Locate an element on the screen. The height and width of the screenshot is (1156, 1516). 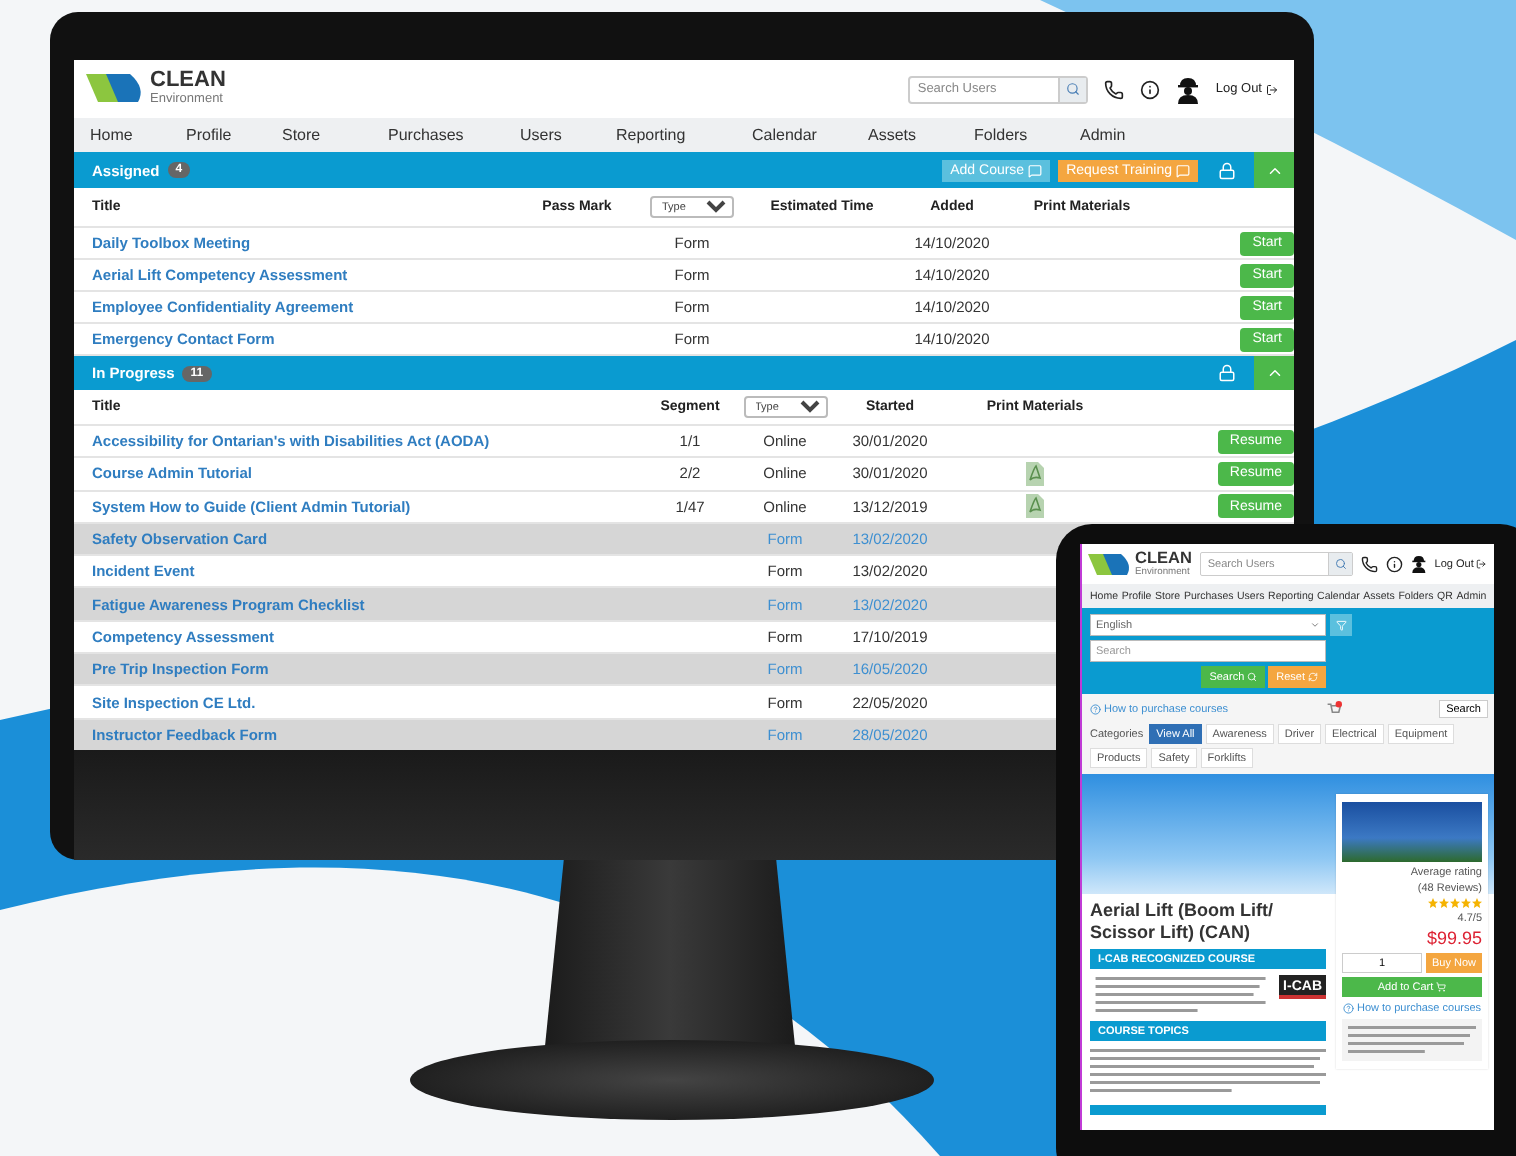
nav-item: Store is located at coordinates (332, 135).